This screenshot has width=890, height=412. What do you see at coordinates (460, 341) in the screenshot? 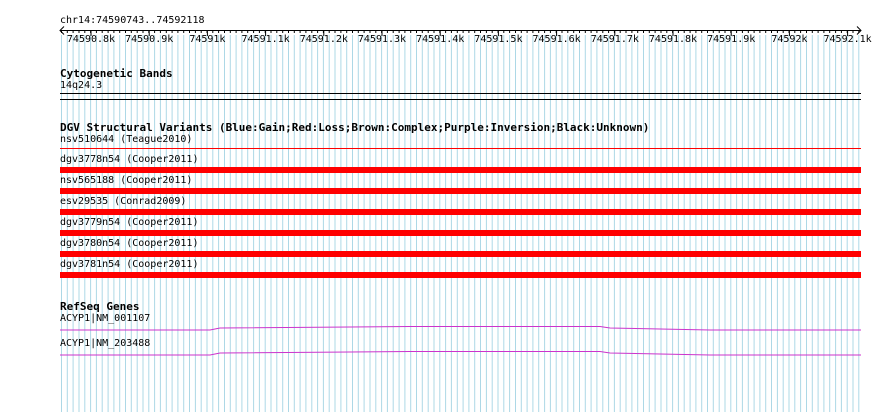
I see `gene-models` at bounding box center [460, 341].